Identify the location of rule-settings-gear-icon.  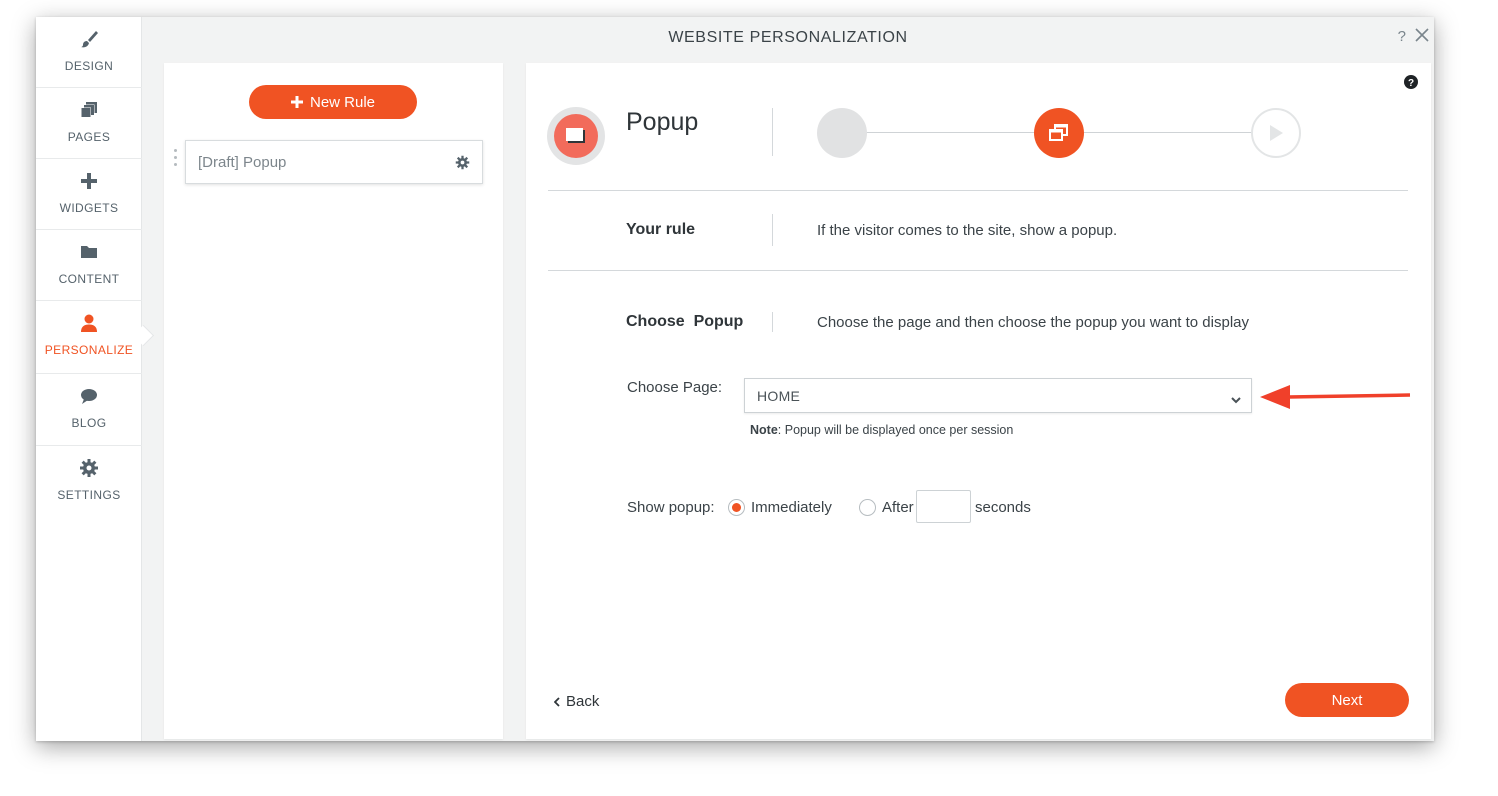
(462, 165).